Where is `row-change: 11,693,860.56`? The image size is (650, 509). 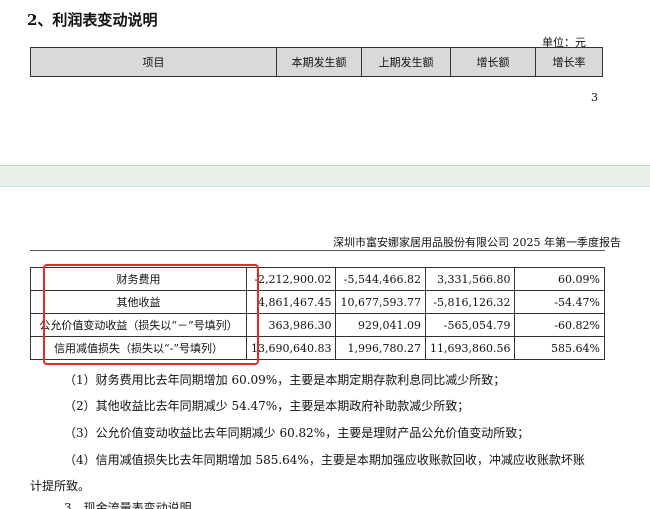 row-change: 11,693,860.56 is located at coordinates (470, 348).